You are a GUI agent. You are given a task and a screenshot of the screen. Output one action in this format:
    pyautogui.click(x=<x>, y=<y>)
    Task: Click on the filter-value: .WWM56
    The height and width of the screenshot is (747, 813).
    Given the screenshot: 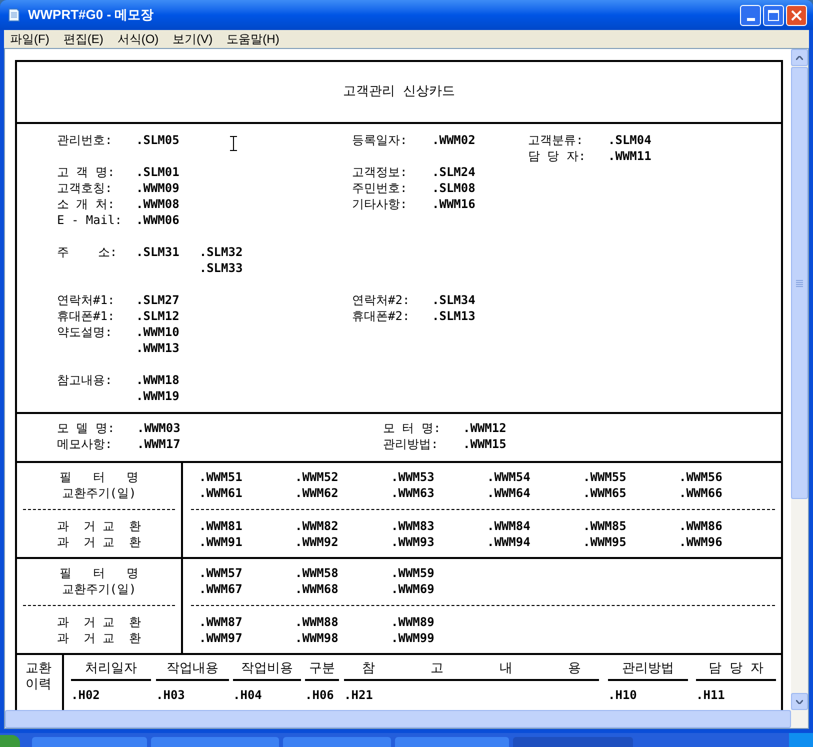 What is the action you would take?
    pyautogui.click(x=701, y=477)
    